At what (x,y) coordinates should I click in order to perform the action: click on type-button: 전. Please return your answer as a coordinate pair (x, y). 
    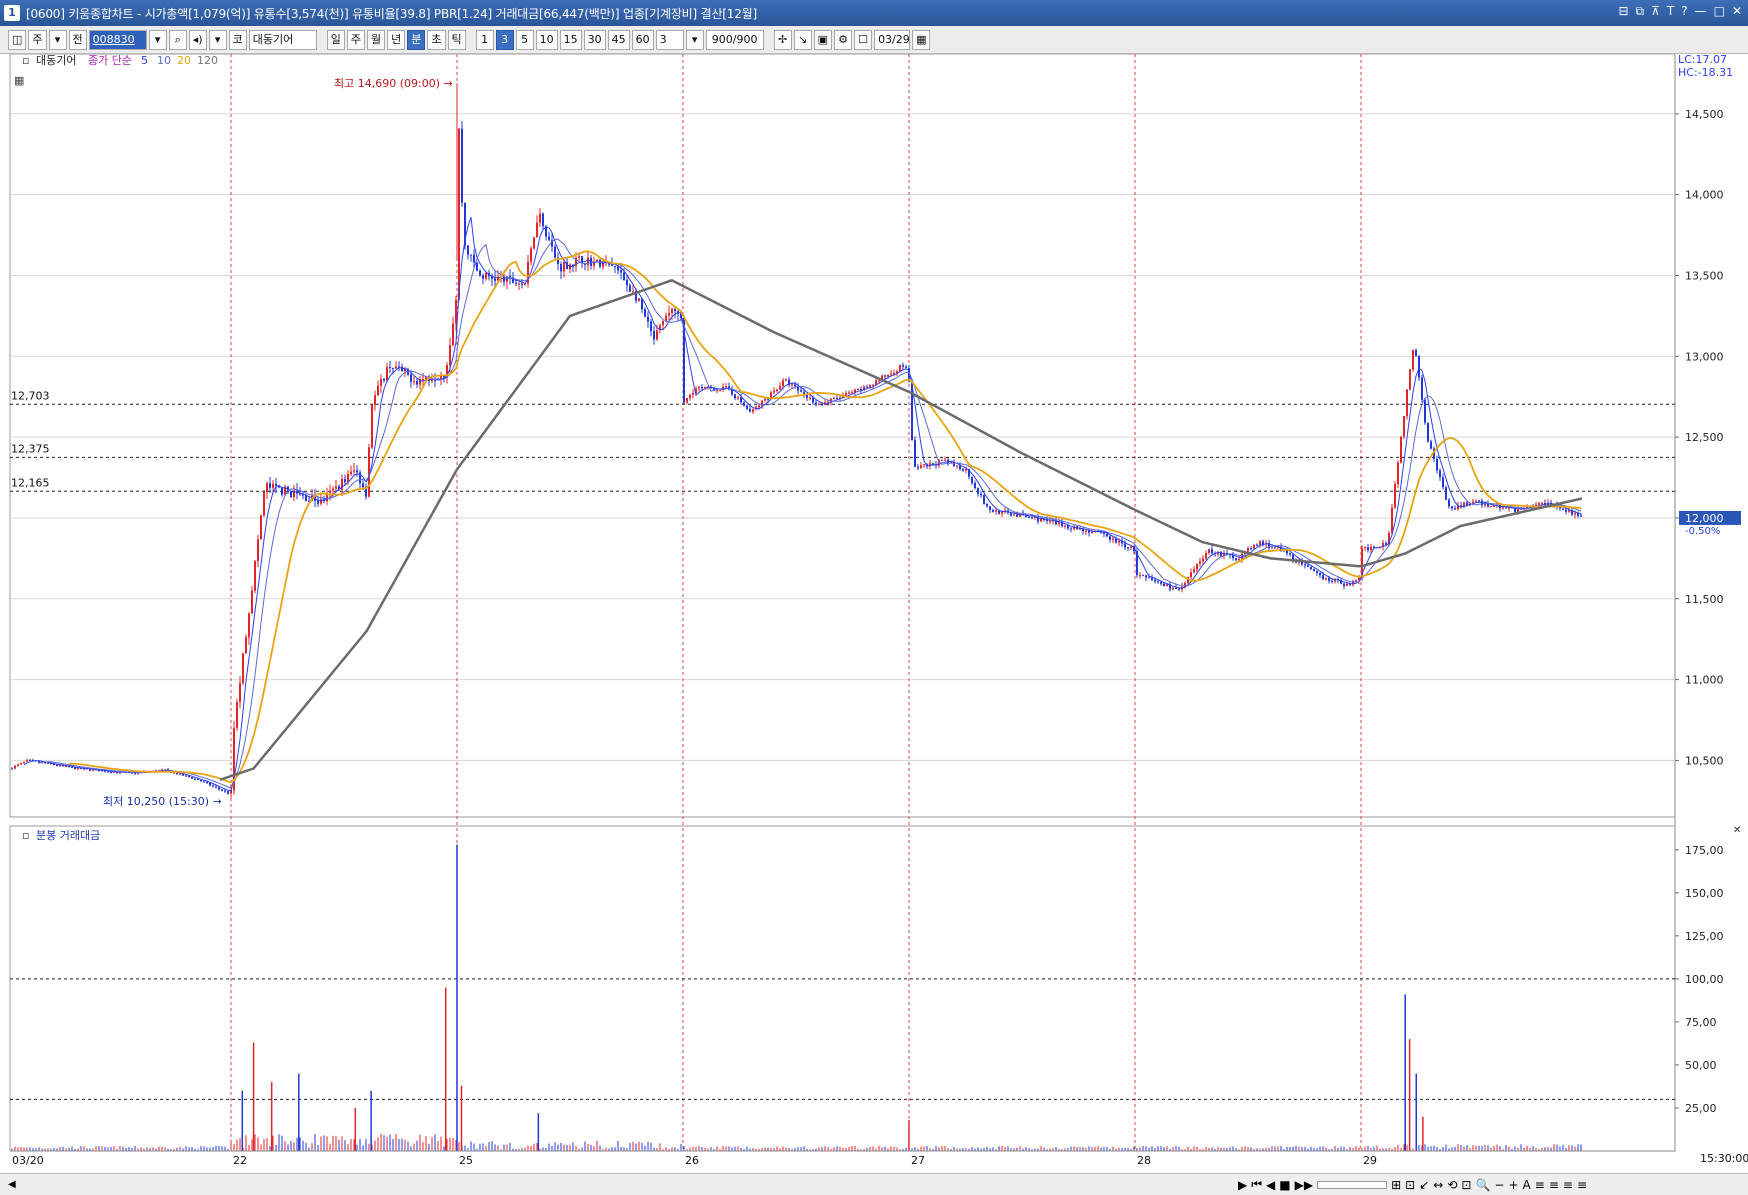
    Looking at the image, I should click on (77, 39).